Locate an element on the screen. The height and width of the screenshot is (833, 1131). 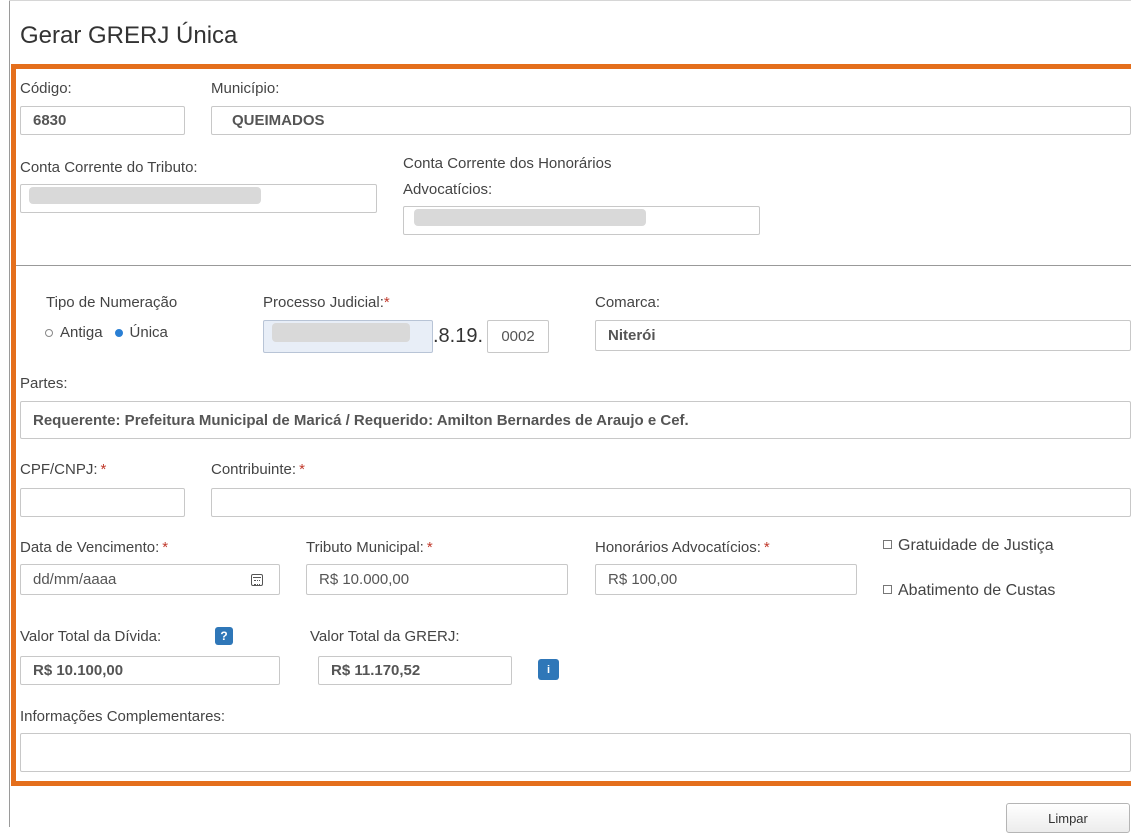
partes-label: Partes: is located at coordinates (44, 383).